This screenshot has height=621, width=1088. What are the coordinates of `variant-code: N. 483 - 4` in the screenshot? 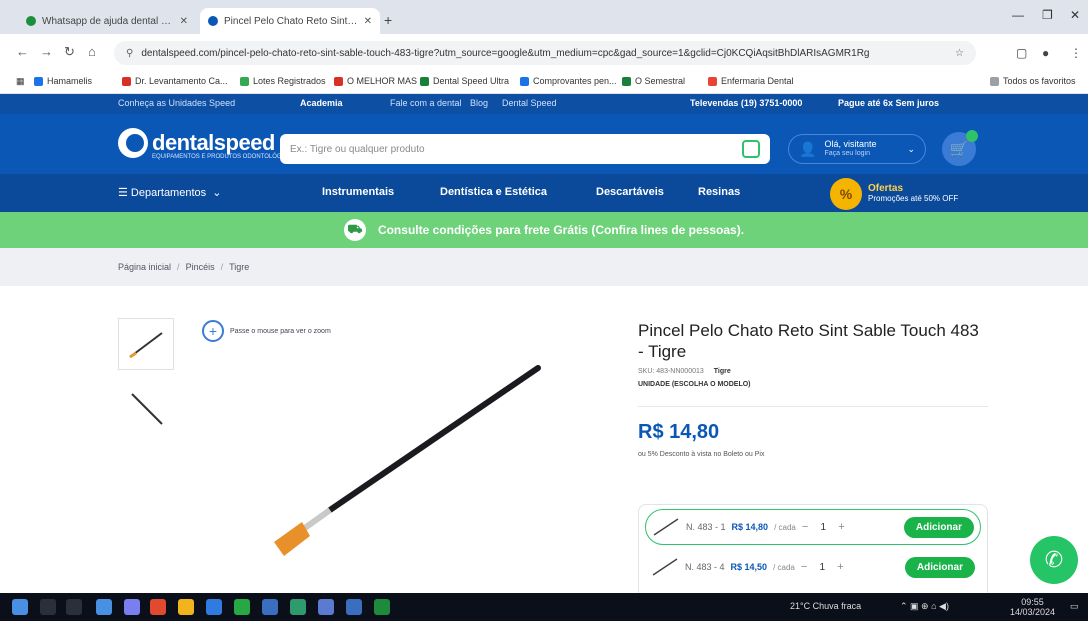 It's located at (705, 567).